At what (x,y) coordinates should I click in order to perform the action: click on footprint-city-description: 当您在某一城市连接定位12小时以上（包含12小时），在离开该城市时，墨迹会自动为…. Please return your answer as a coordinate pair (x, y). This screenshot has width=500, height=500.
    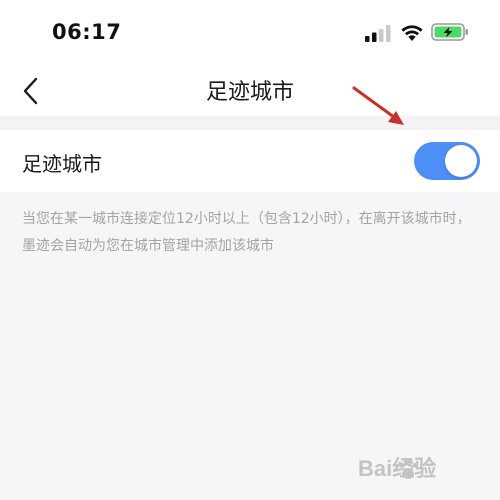
    Looking at the image, I should click on (246, 232).